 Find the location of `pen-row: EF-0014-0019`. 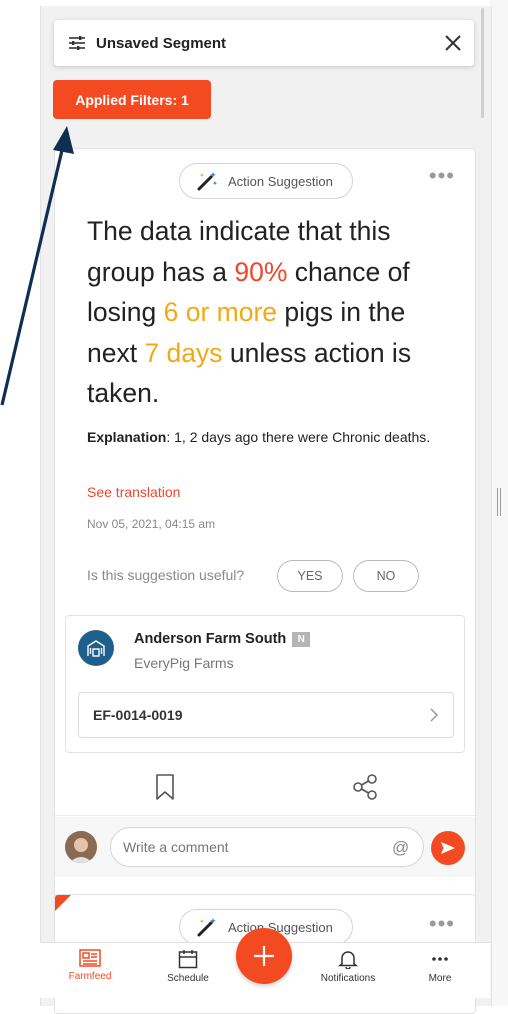

pen-row: EF-0014-0019 is located at coordinates (266, 715).